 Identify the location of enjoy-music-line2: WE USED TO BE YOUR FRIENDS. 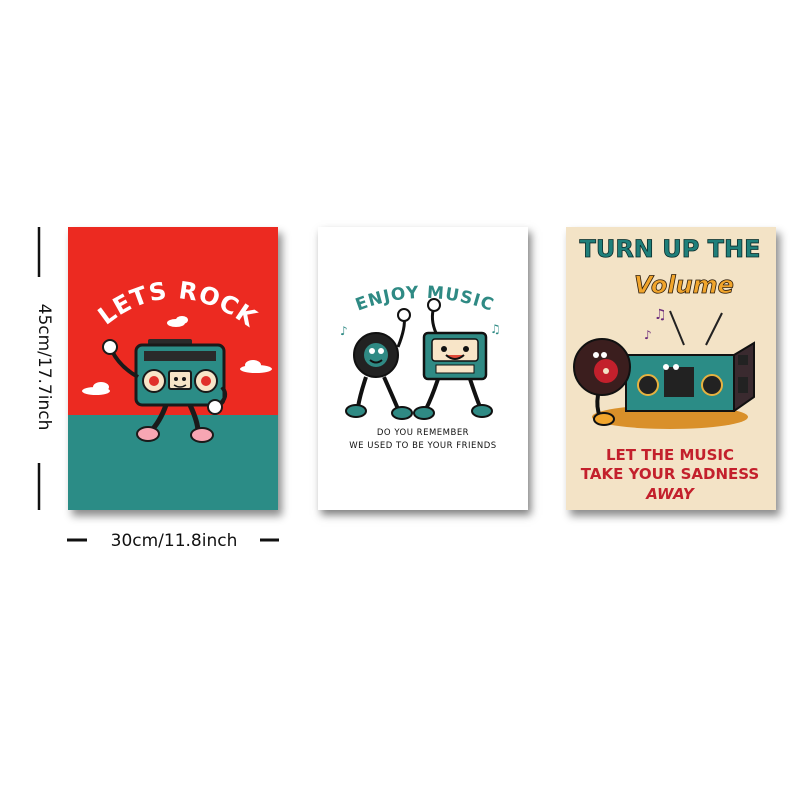
(422, 446).